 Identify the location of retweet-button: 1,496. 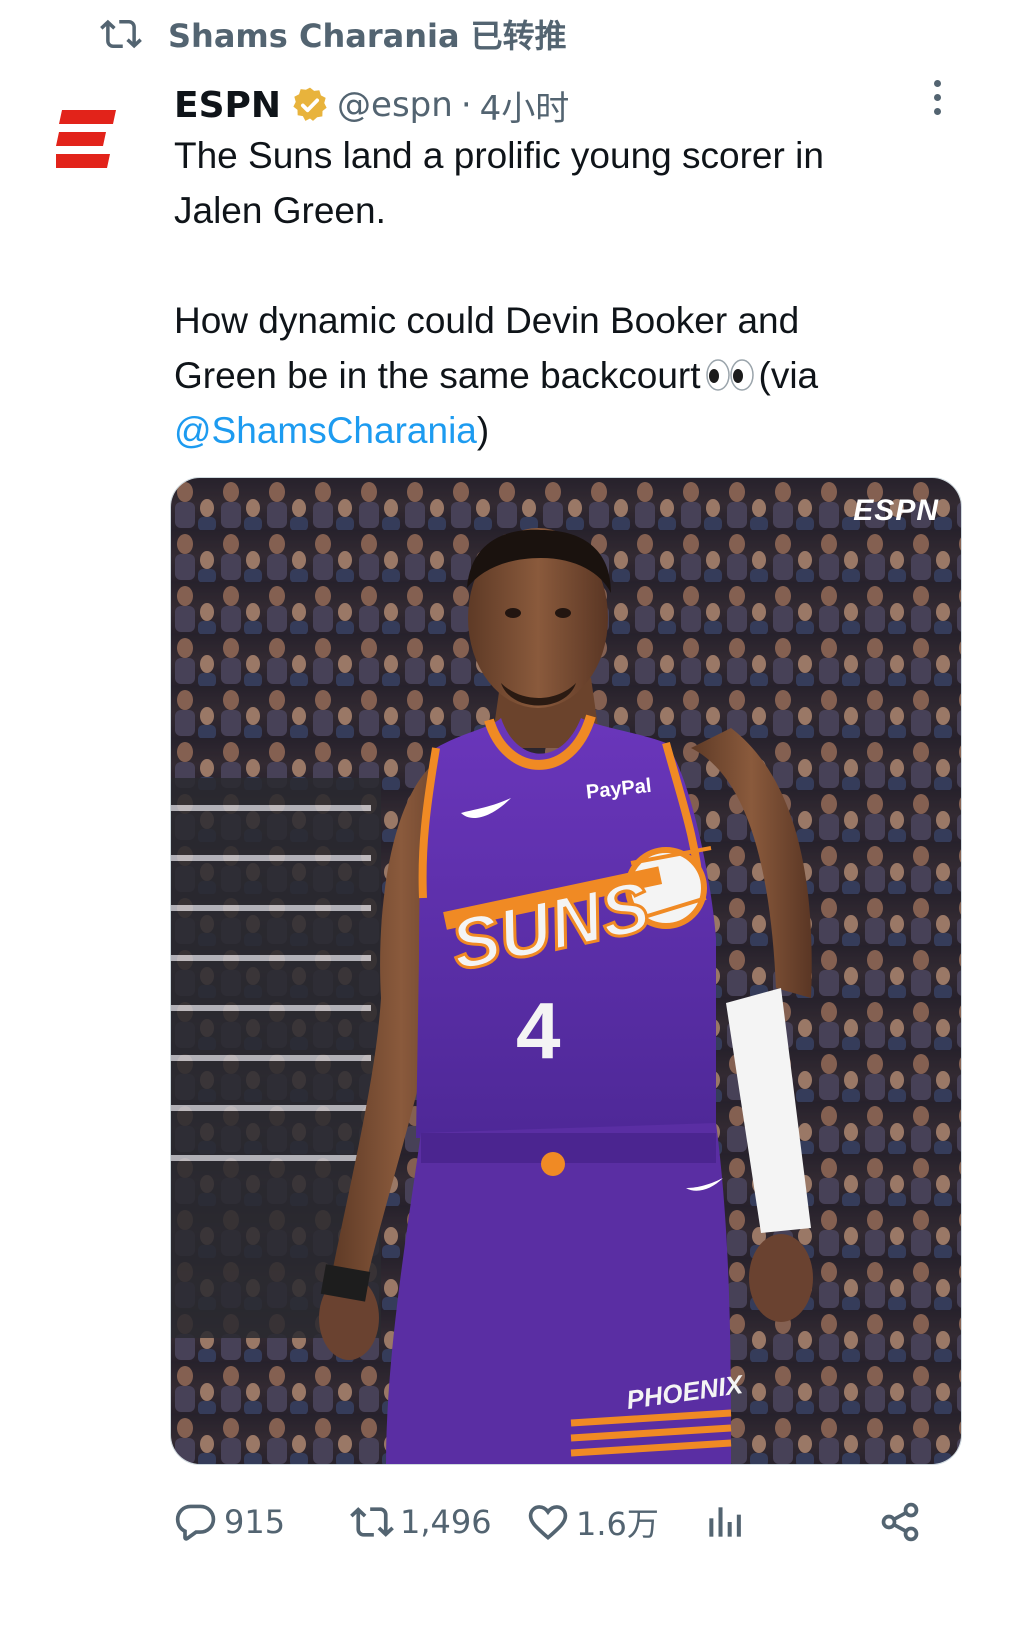
(421, 1522).